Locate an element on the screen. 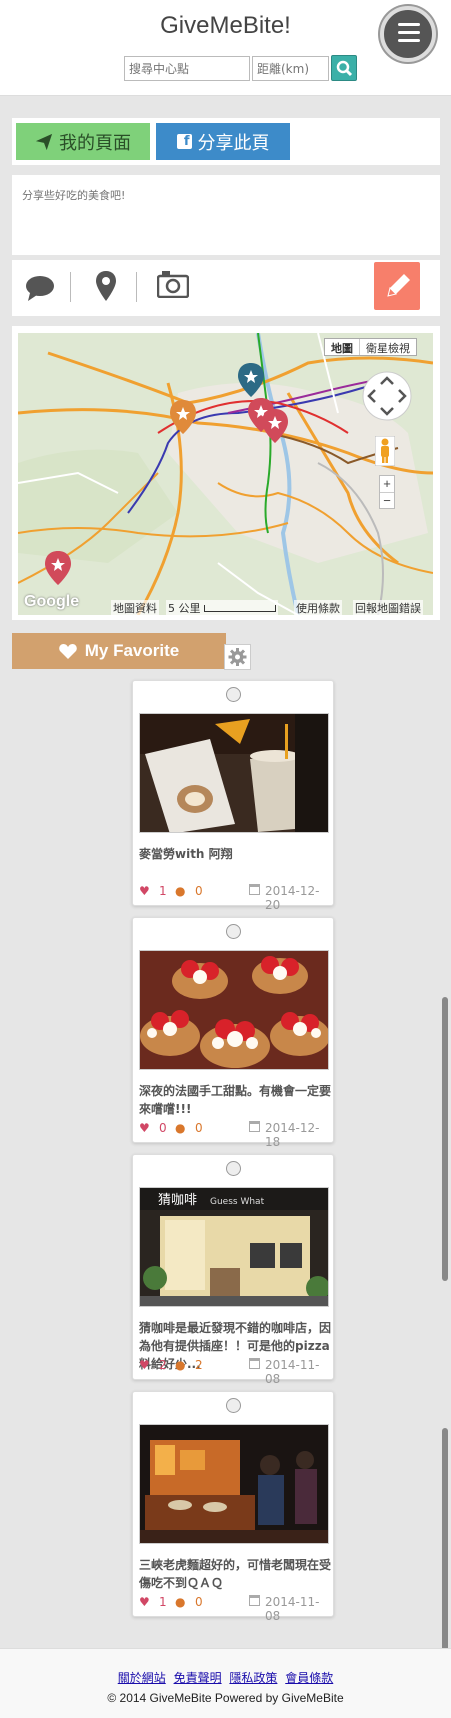  pegman-icon is located at coordinates (385, 451).